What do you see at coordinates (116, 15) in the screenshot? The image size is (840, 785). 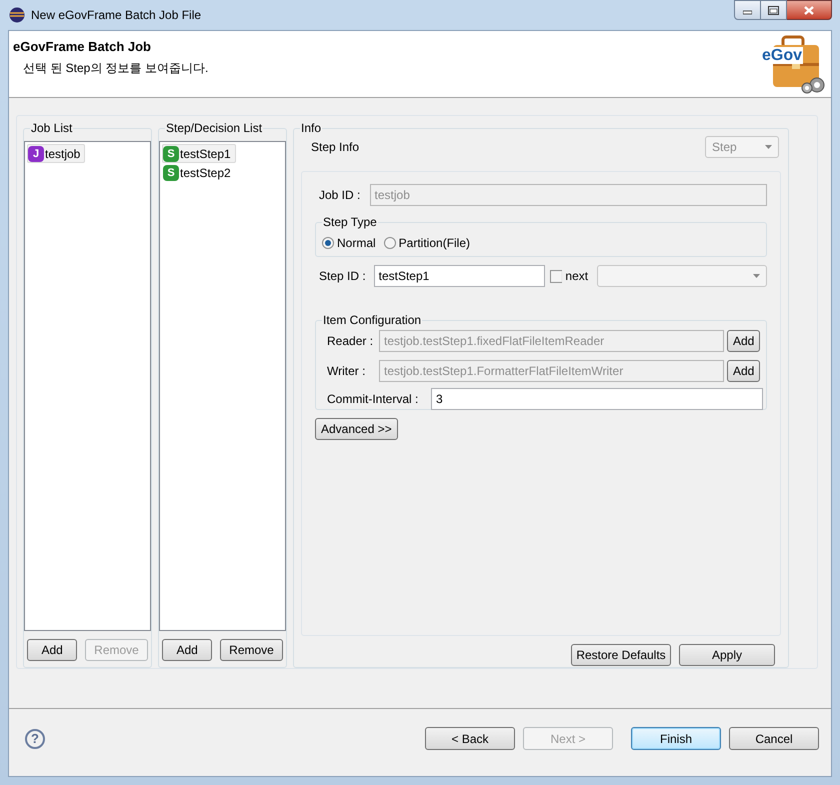 I see `window-title: New eGovFrame Batch Job File` at bounding box center [116, 15].